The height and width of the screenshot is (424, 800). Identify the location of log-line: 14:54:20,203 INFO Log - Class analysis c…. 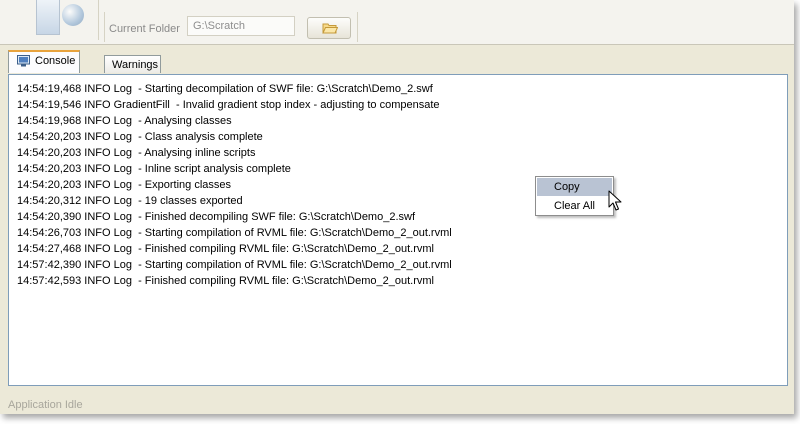
(140, 137).